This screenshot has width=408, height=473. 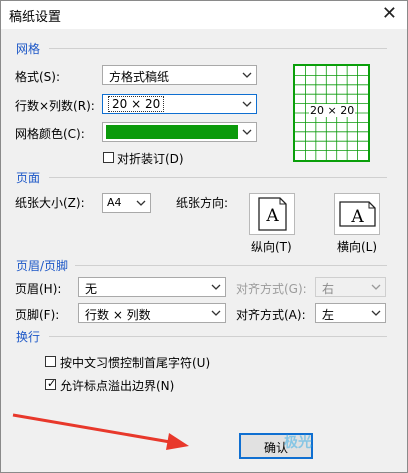 I want to click on landscape-option: A, so click(x=357, y=214).